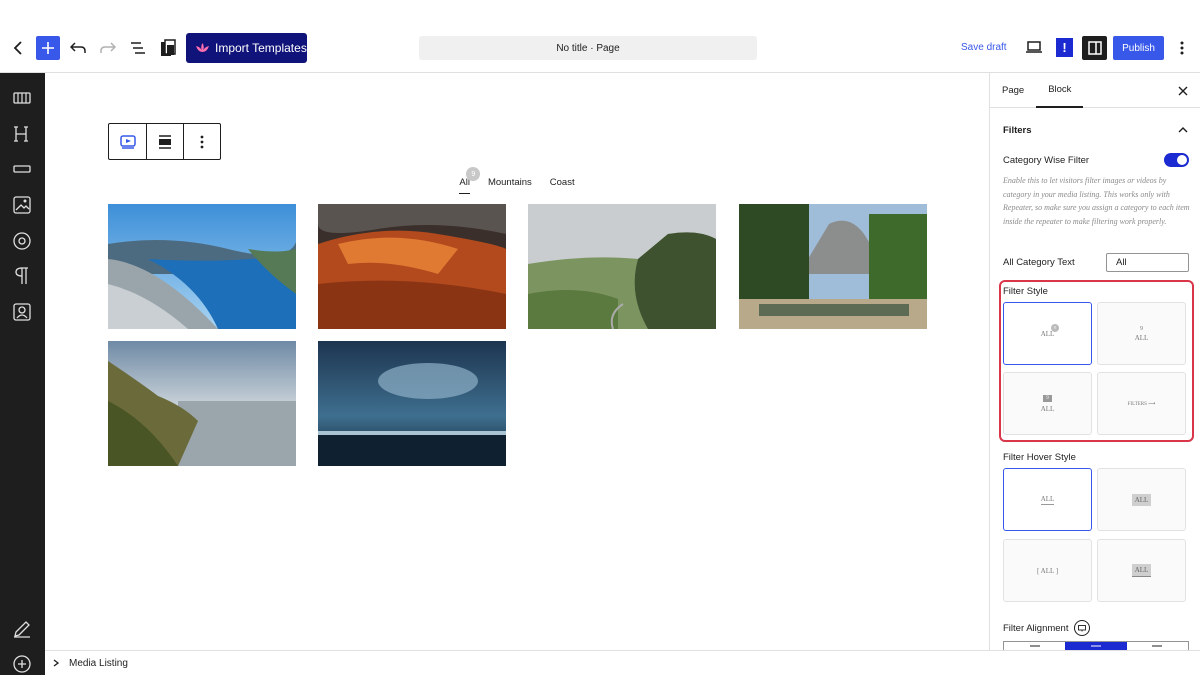 The height and width of the screenshot is (675, 1200). Describe the element at coordinates (1025, 291) in the screenshot. I see `filter-style-label: Filter Style` at that location.